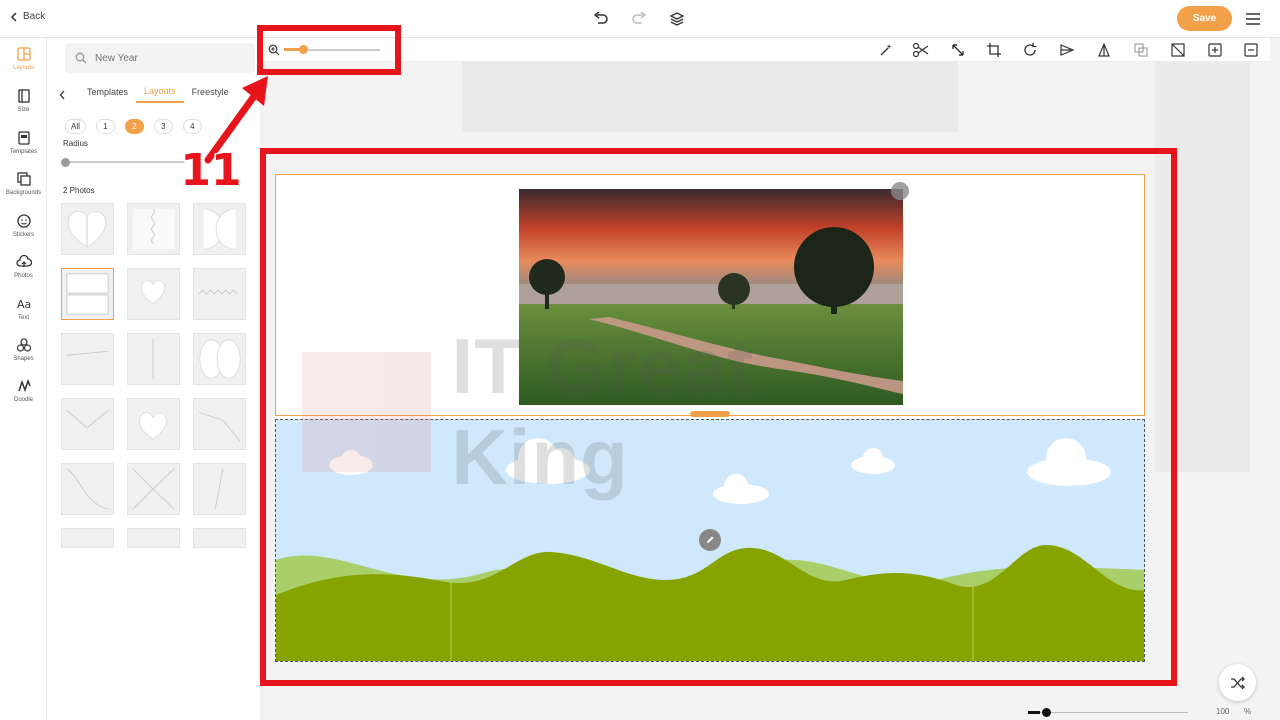  What do you see at coordinates (13, 16) in the screenshot?
I see `chevron-left-icon` at bounding box center [13, 16].